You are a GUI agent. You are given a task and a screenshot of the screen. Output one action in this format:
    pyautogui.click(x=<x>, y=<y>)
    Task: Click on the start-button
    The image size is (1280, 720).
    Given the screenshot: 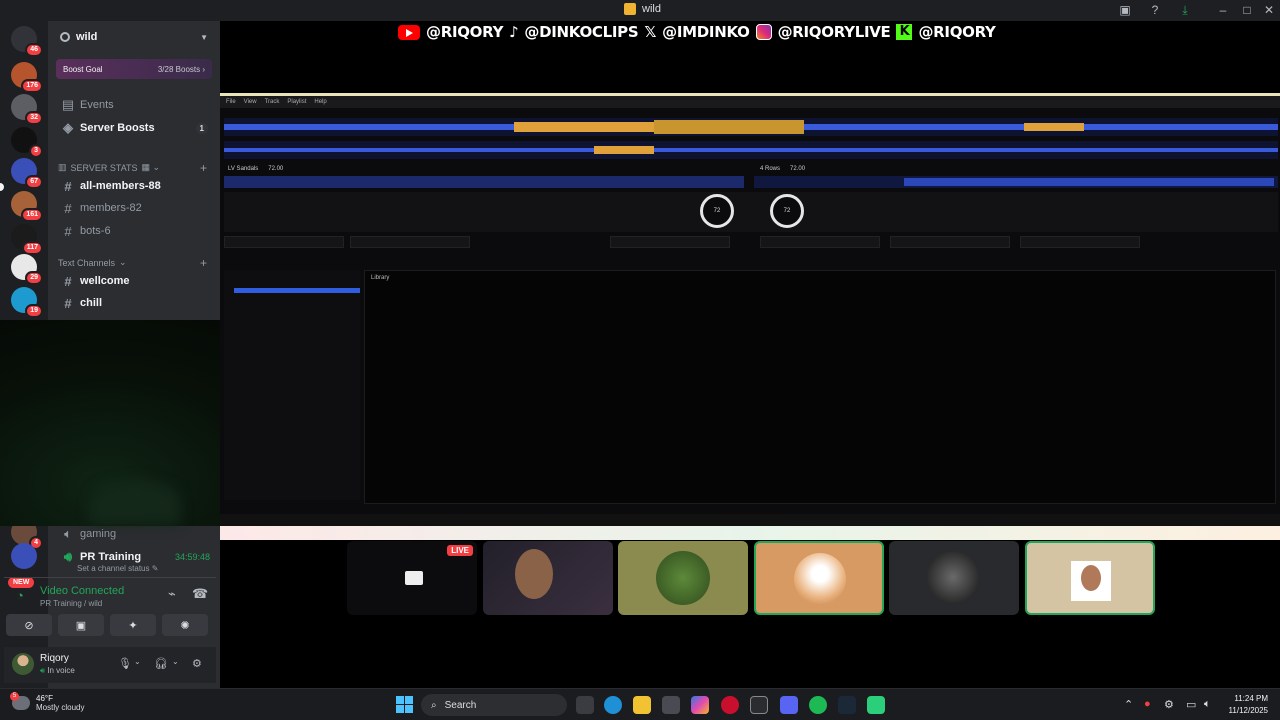 What is the action you would take?
    pyautogui.click(x=404, y=704)
    